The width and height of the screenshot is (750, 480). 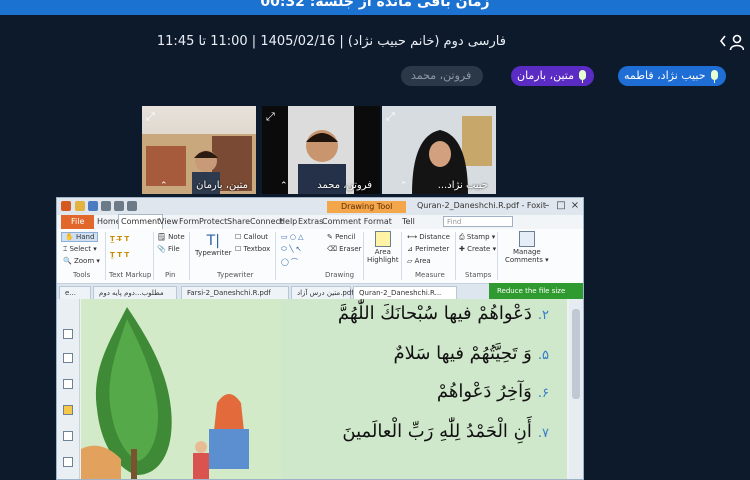 What do you see at coordinates (168, 222) in the screenshot?
I see `menu-view: View` at bounding box center [168, 222].